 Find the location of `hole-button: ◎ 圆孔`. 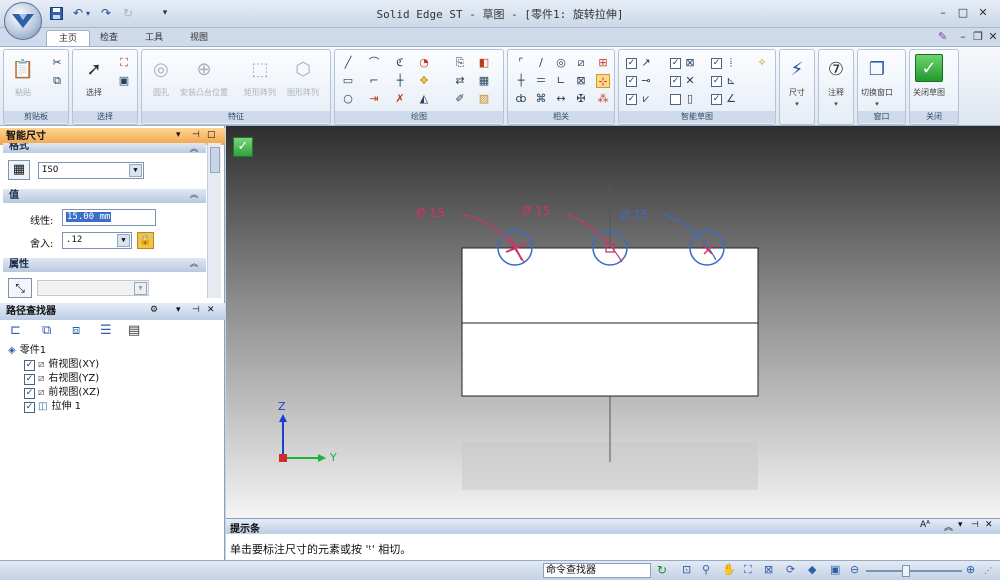

hole-button: ◎ 圆孔 is located at coordinates (161, 77).